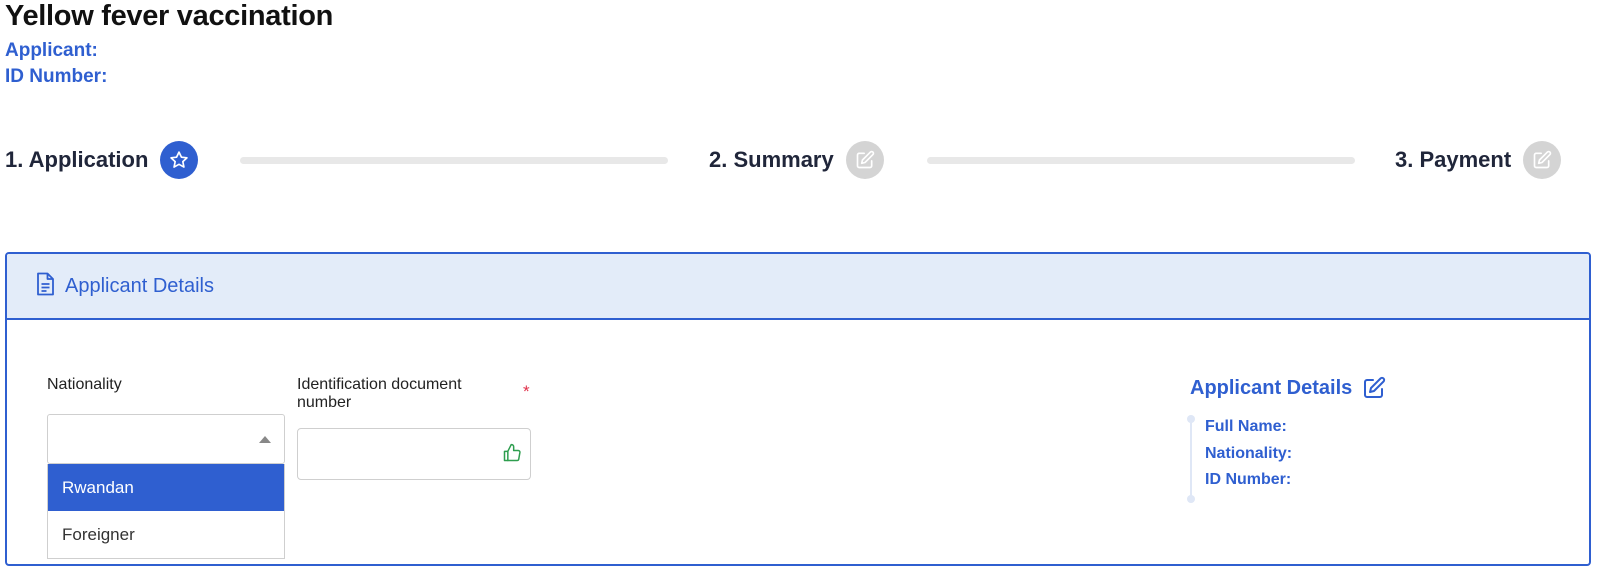 This screenshot has width=1600, height=575. I want to click on step-label: 1. Application, so click(77, 159).